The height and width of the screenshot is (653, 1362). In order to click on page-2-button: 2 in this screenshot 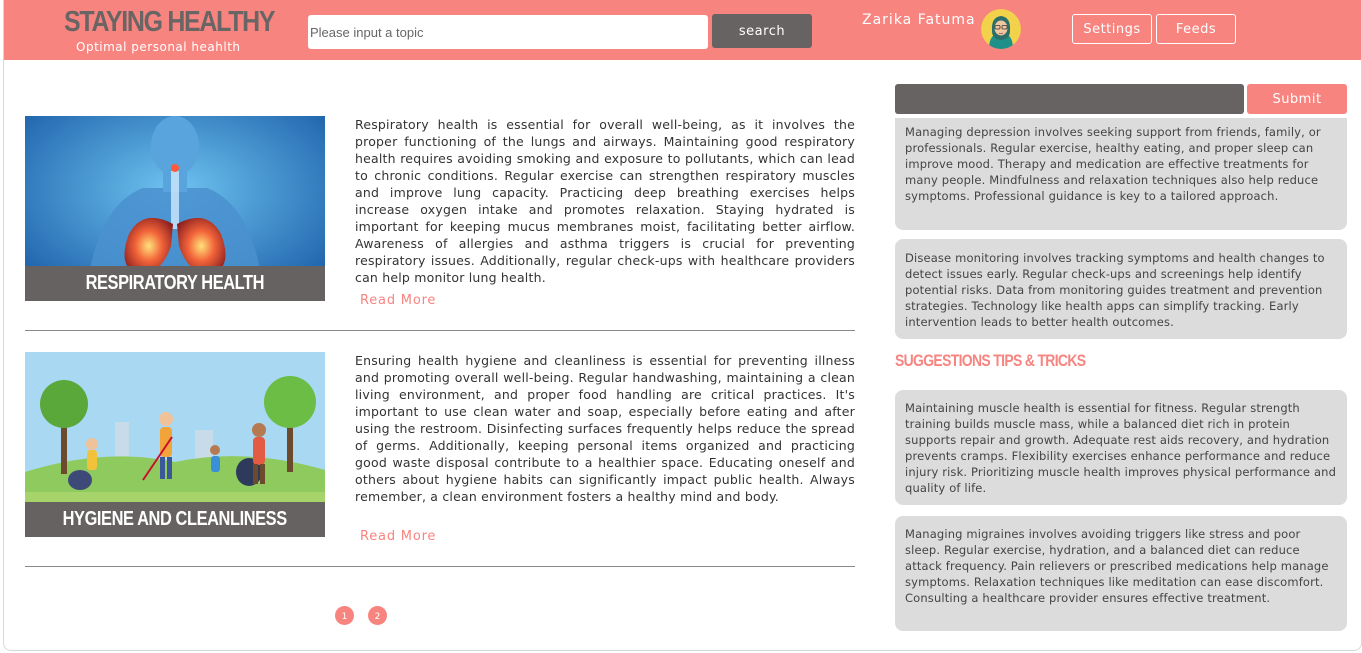, I will do `click(377, 615)`.